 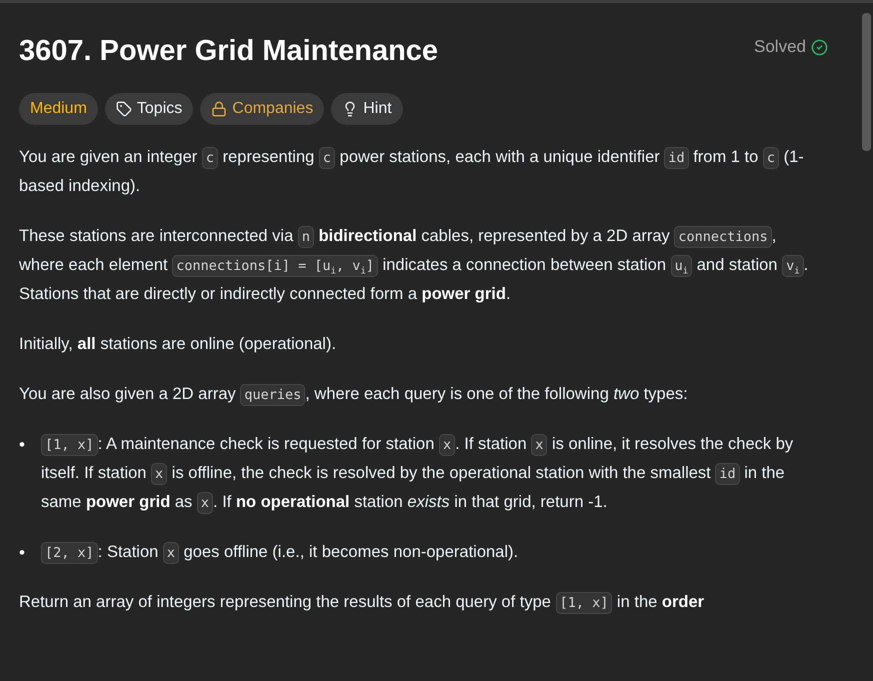 I want to click on tag-button: Companies, so click(x=262, y=109).